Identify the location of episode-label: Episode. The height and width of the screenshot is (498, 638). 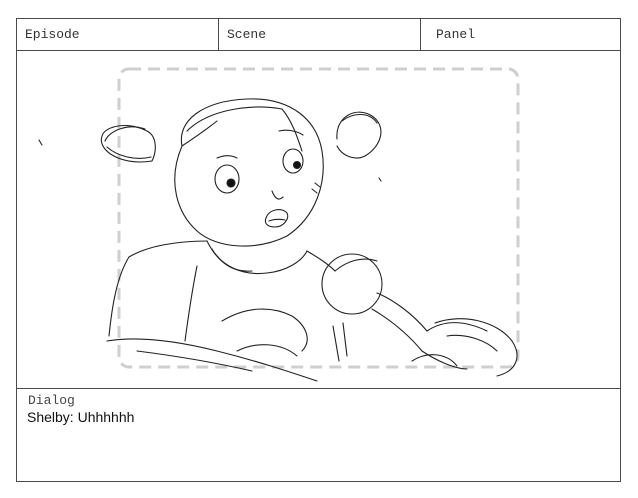
(118, 34).